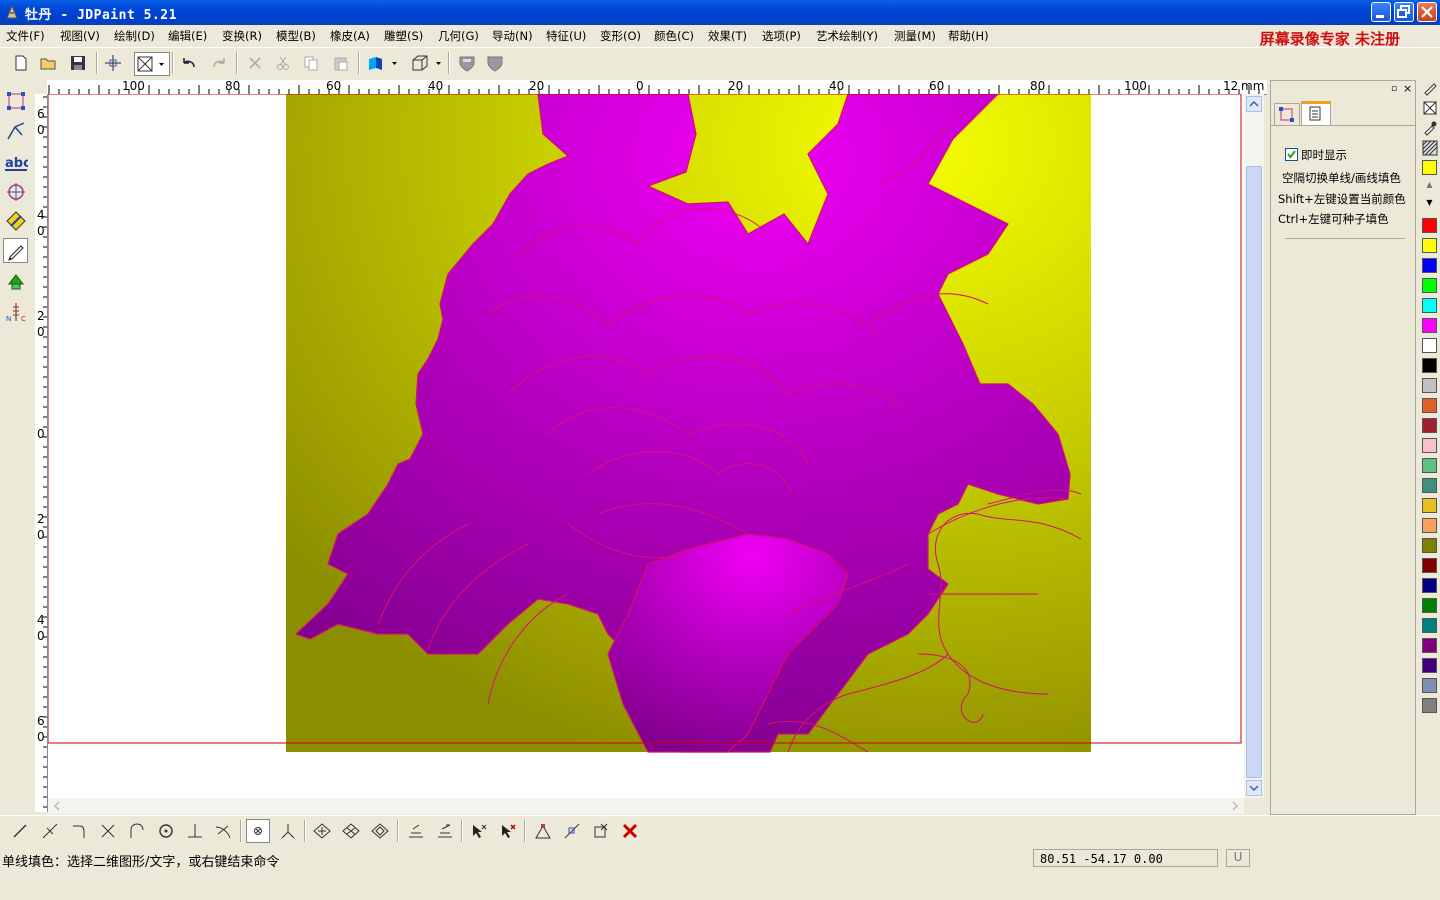  Describe the element at coordinates (242, 36) in the screenshot. I see `menu-transform: 变换(R)` at that location.